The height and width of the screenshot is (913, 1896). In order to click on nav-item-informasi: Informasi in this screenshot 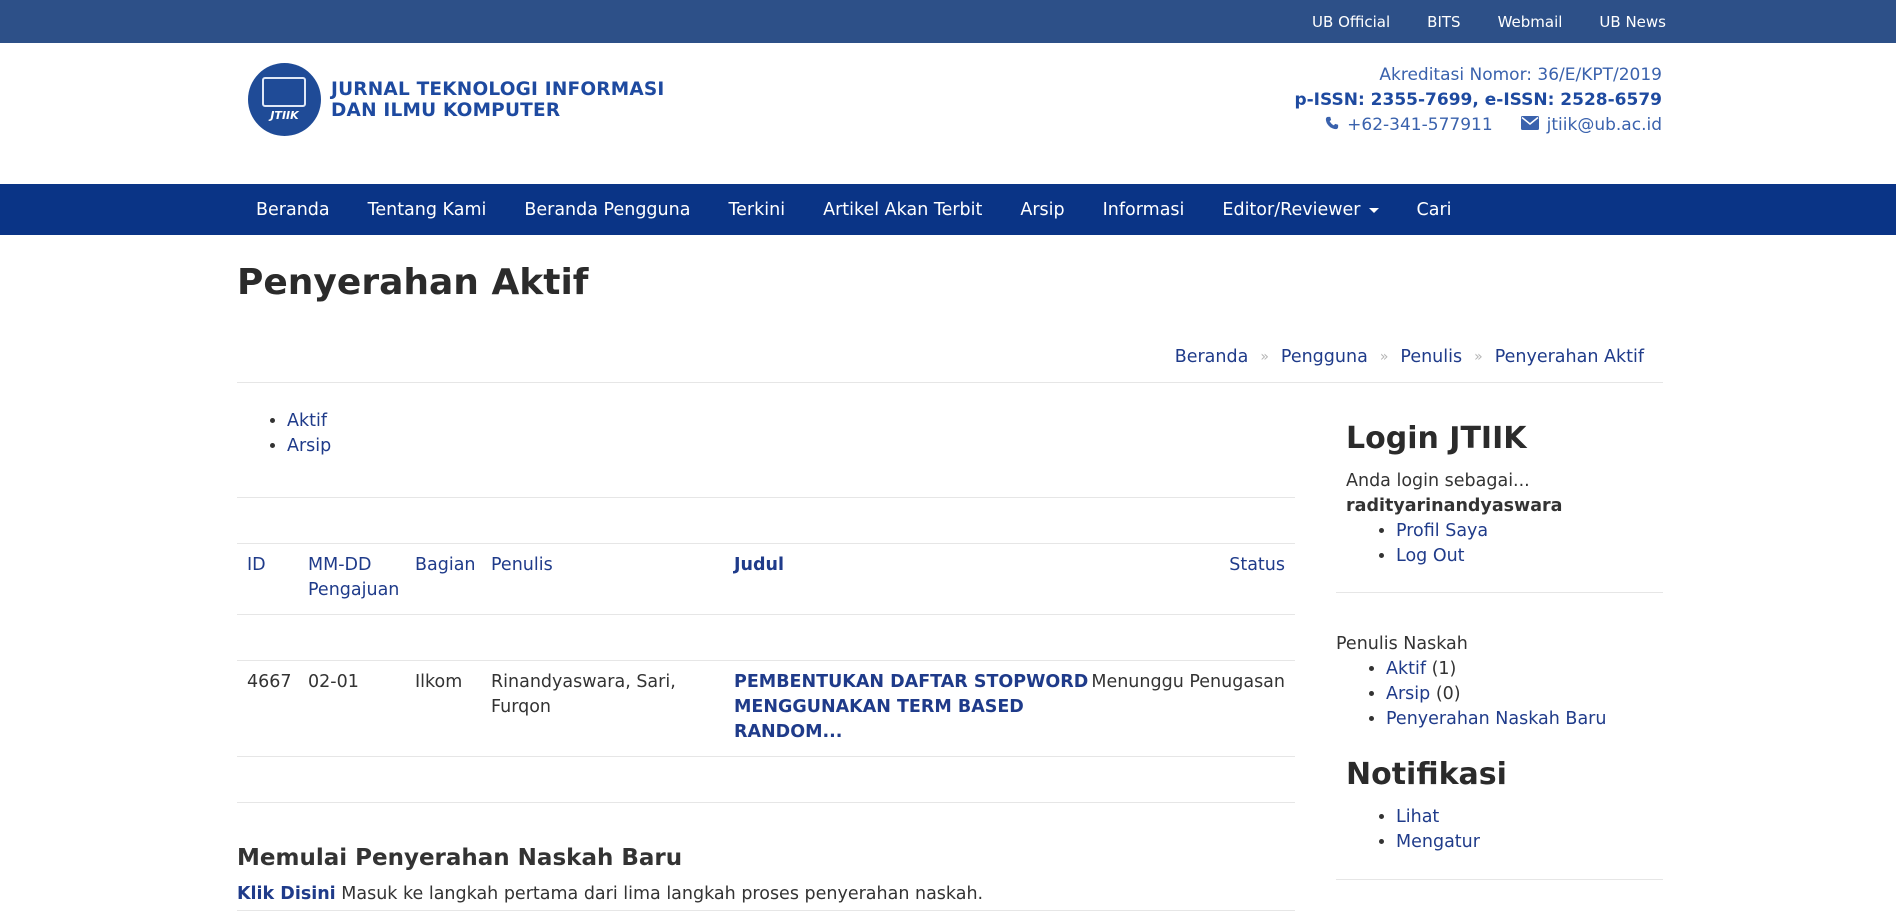, I will do `click(1144, 209)`.